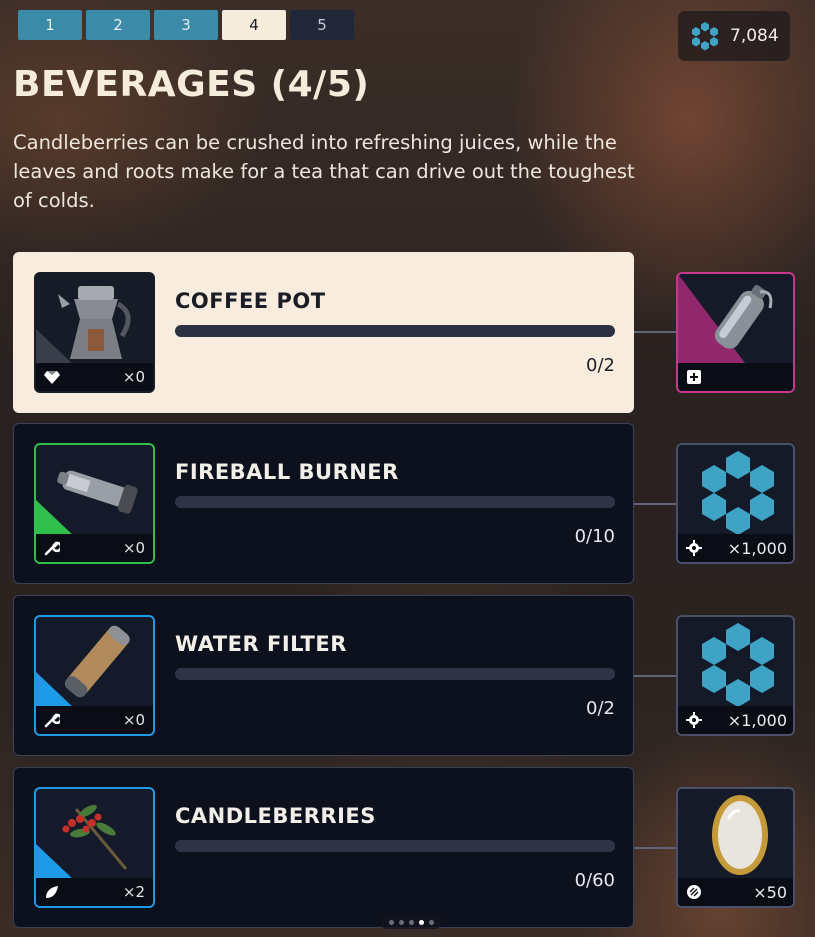 Image resolution: width=815 pixels, height=937 pixels. Describe the element at coordinates (754, 36) in the screenshot. I see `currency-value: 7,084` at that location.